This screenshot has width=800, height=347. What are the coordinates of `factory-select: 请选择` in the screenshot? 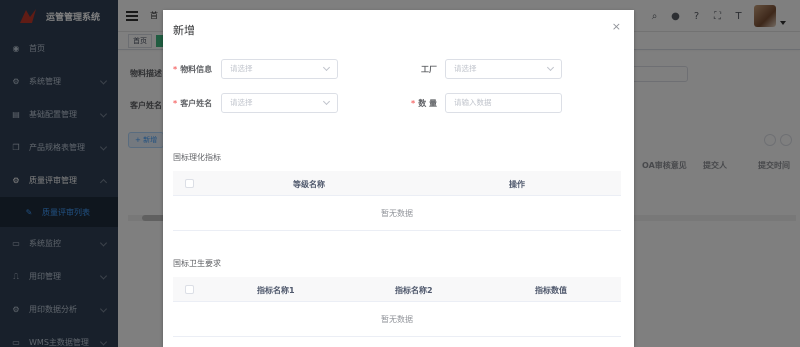 It's located at (503, 69).